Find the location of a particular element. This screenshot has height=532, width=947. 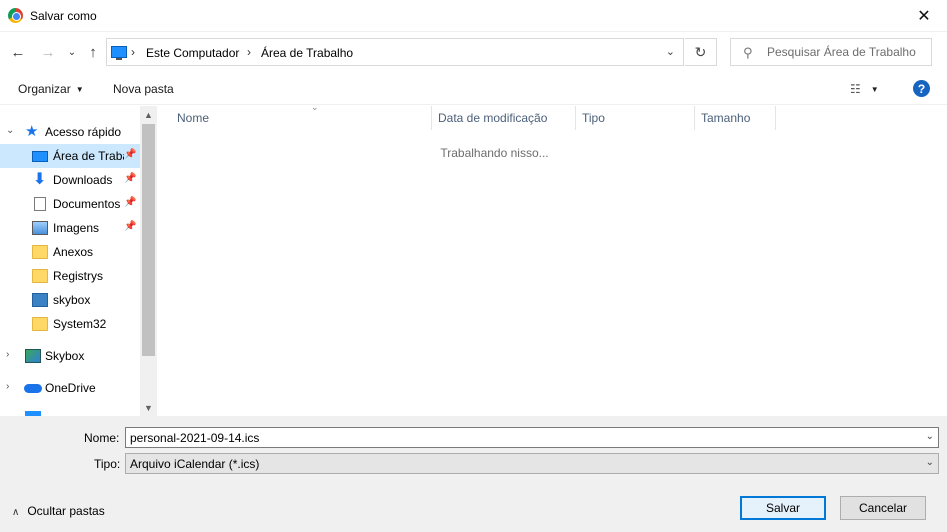

scroll-thumb is located at coordinates (148, 240).